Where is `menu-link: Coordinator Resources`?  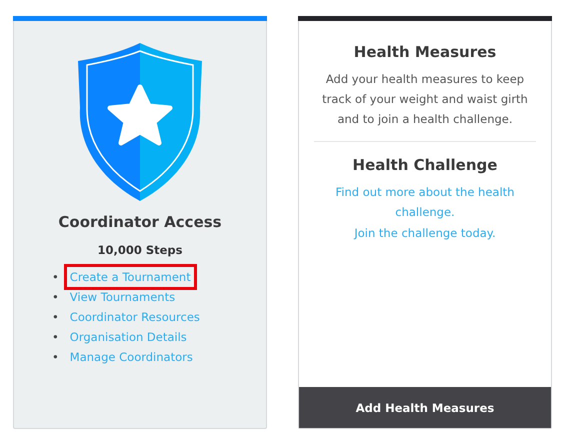
menu-link: Coordinator Resources is located at coordinates (134, 317).